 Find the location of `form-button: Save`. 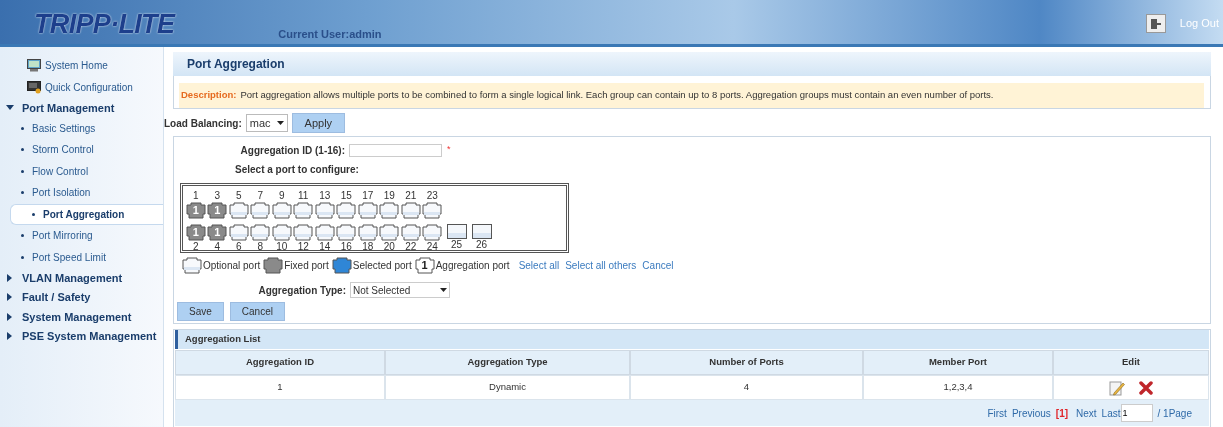

form-button: Save is located at coordinates (200, 311).